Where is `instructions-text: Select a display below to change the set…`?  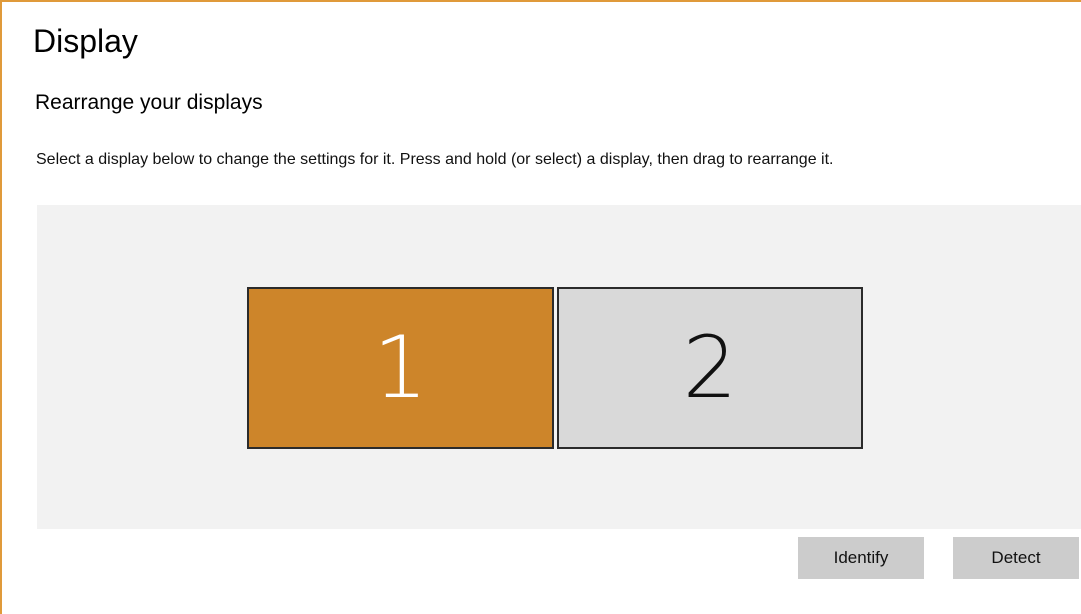 instructions-text: Select a display below to change the set… is located at coordinates (435, 159).